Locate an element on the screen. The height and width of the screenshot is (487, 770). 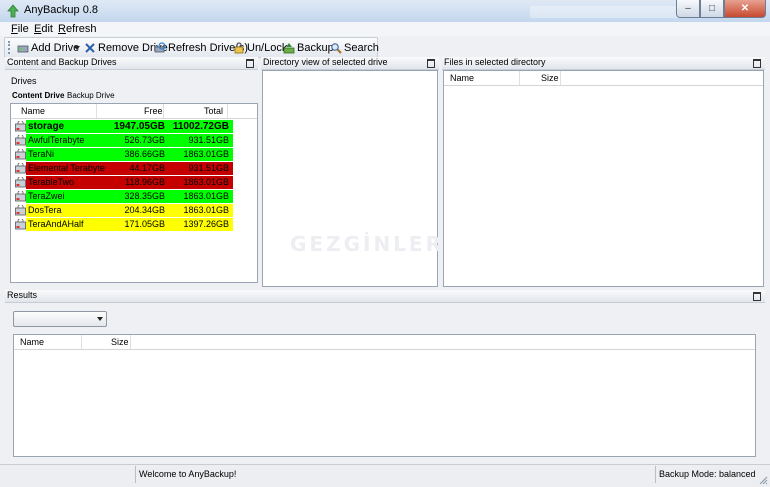
drive-name-cell: TeraAndAHalf is located at coordinates (56, 224).